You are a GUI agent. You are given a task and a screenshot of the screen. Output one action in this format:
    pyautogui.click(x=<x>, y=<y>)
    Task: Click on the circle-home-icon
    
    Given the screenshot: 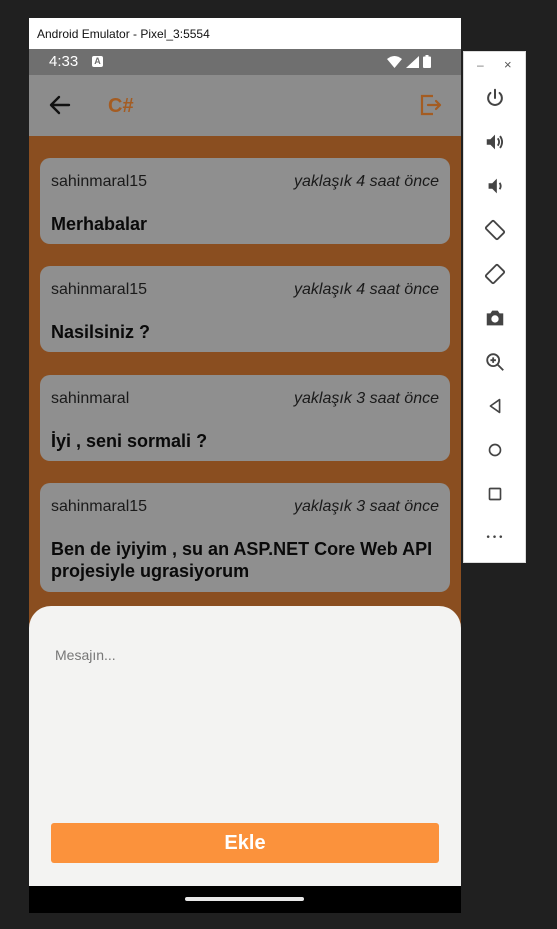 What is the action you would take?
    pyautogui.click(x=495, y=450)
    